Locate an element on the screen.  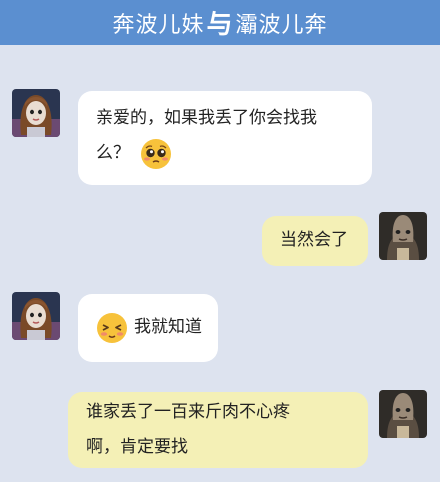
message-1-line-2-row: 么？ is located at coordinates (225, 153).